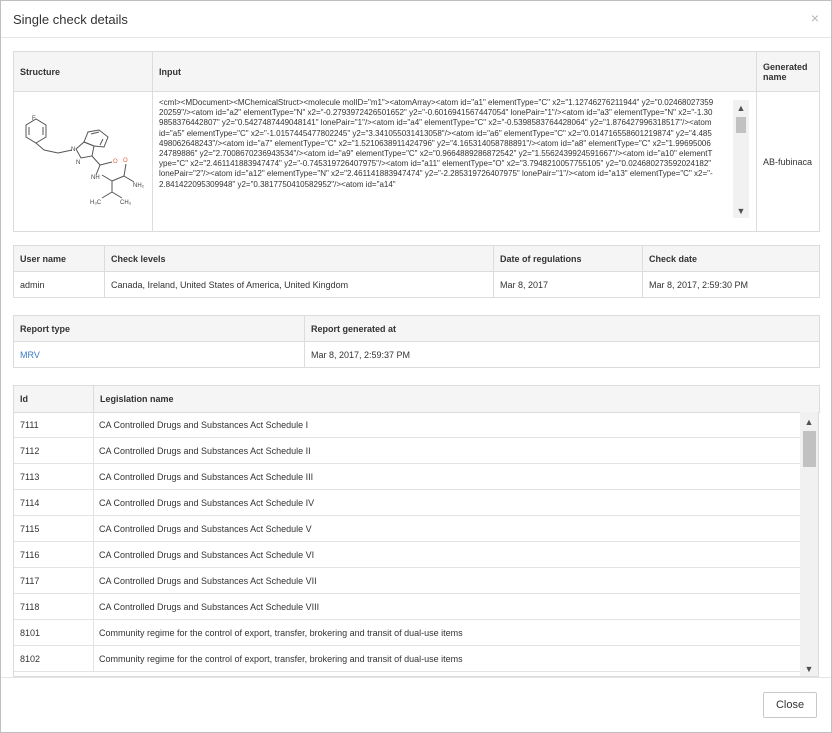 The image size is (832, 733). Describe the element at coordinates (30, 555) in the screenshot. I see `legislation-id: 7116` at that location.